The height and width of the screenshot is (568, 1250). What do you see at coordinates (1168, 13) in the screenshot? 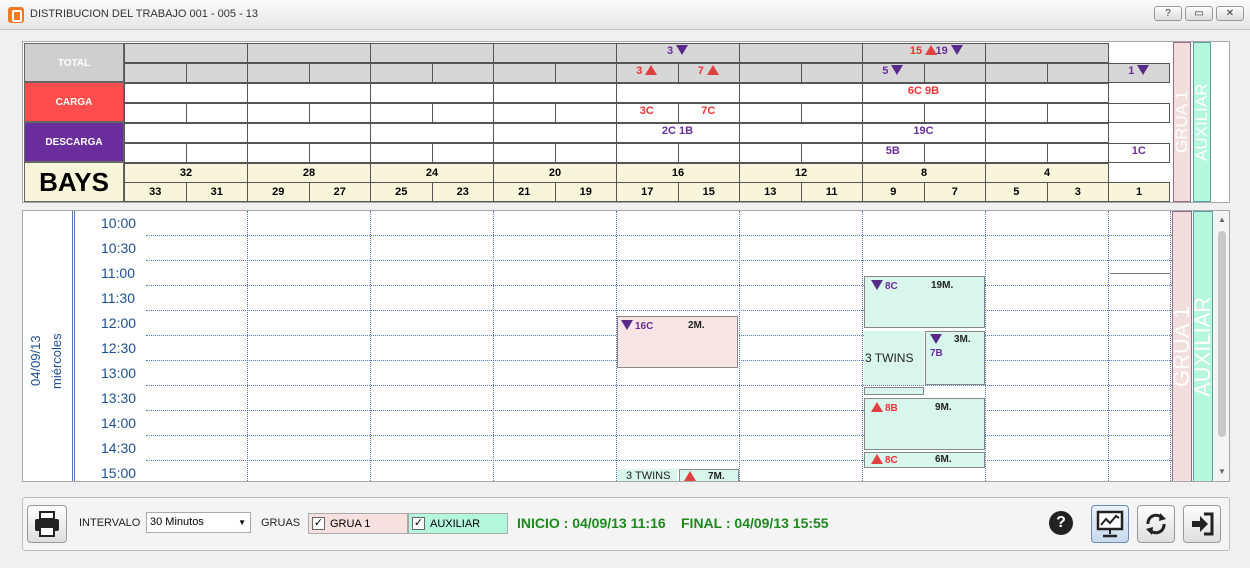
I see `help-window-button: ?` at bounding box center [1168, 13].